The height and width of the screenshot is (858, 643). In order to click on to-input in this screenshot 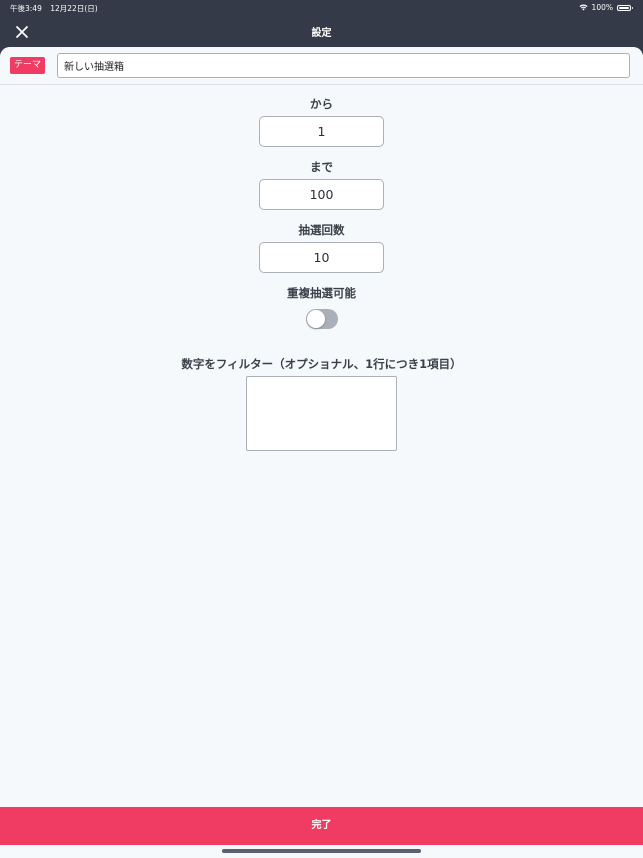, I will do `click(321, 194)`.